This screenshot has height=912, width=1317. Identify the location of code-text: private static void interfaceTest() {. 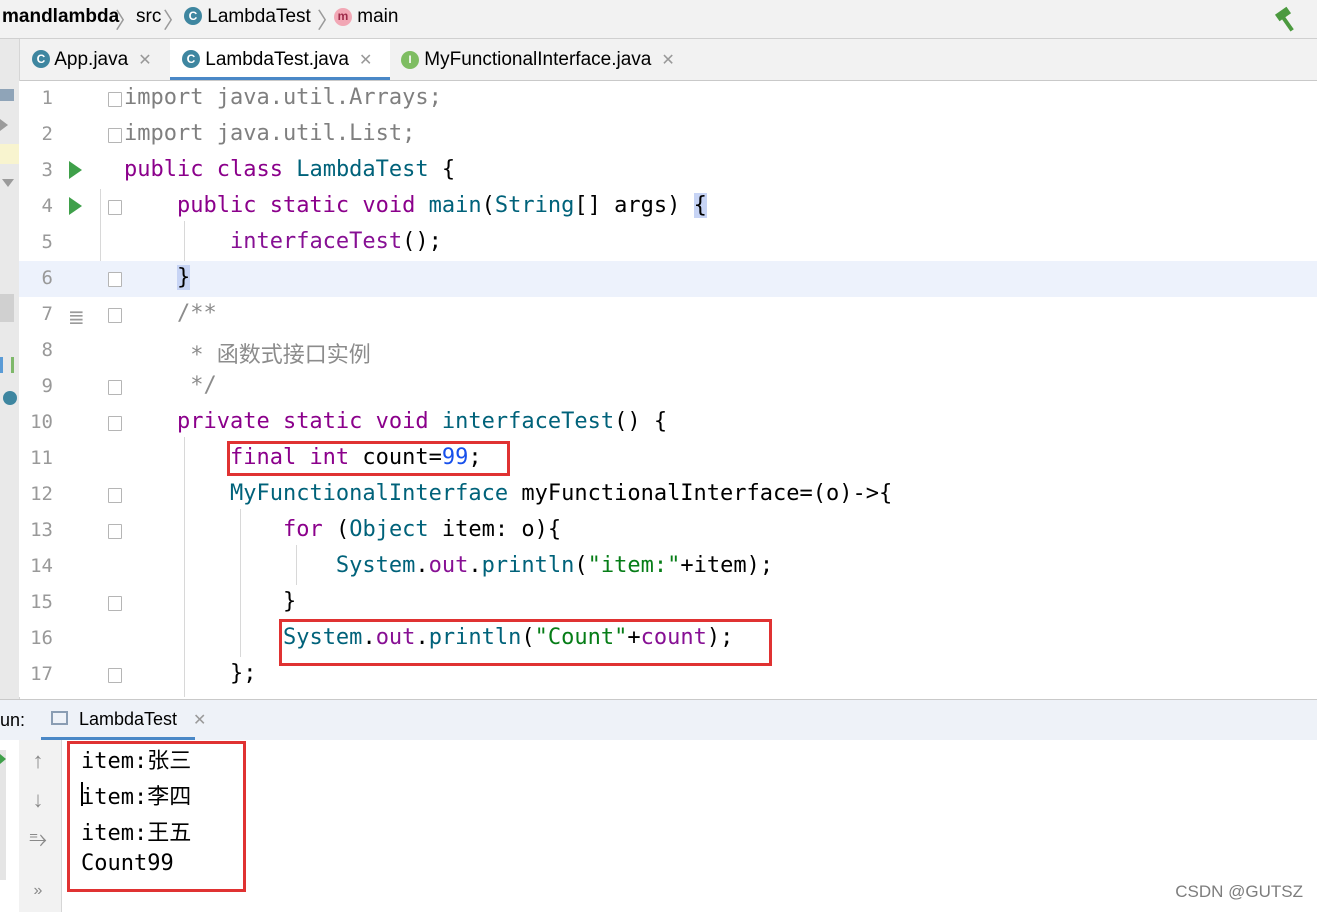
(422, 421).